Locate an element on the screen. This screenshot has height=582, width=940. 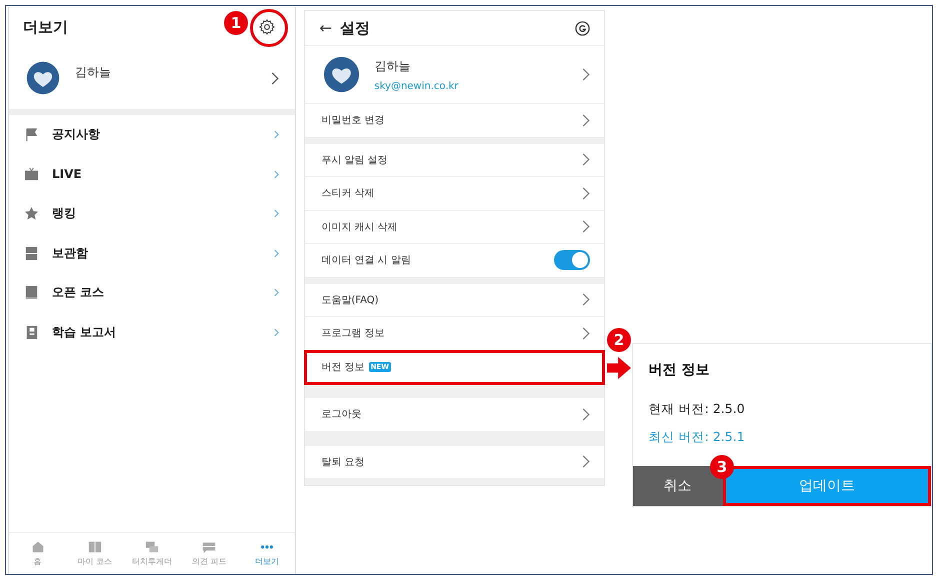
highlight-circle is located at coordinates (269, 28).